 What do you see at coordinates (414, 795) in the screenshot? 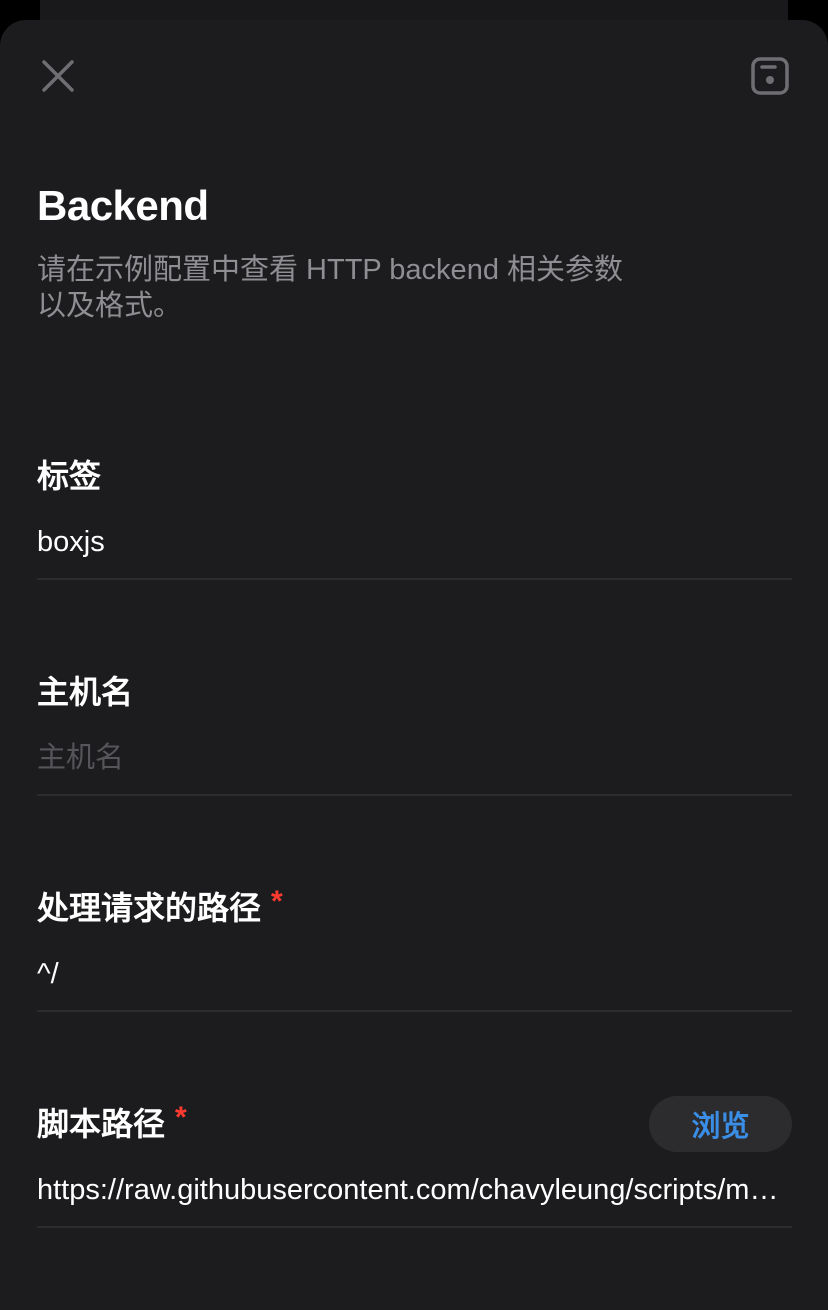
I see `hostname-underline` at bounding box center [414, 795].